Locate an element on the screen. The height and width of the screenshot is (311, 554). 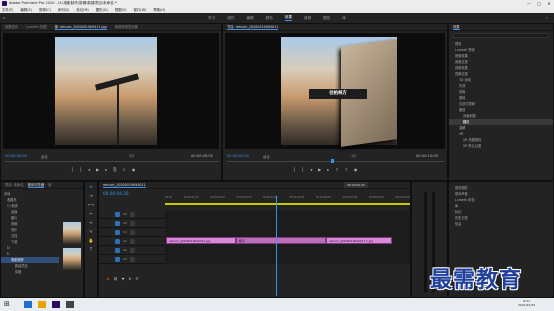
slip-icon: ↔ is located at coordinates (91, 222).